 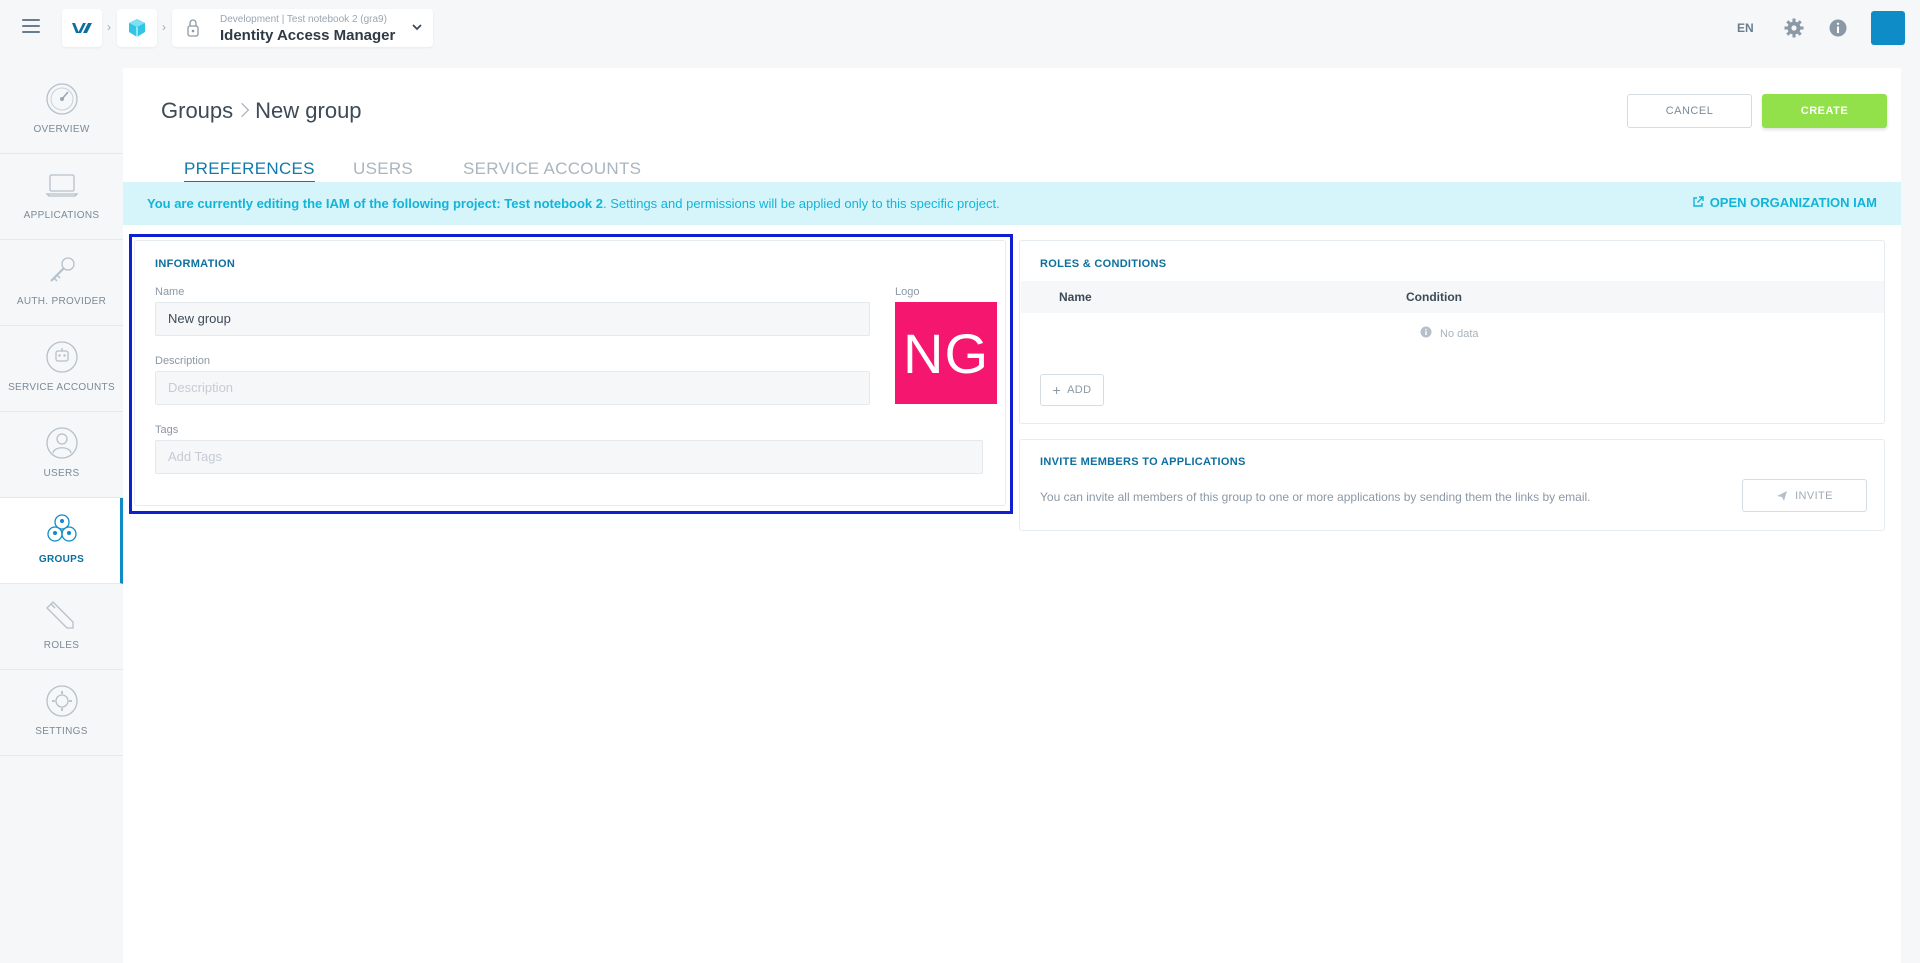 I want to click on nav-item-users: USERS, so click(x=61, y=455).